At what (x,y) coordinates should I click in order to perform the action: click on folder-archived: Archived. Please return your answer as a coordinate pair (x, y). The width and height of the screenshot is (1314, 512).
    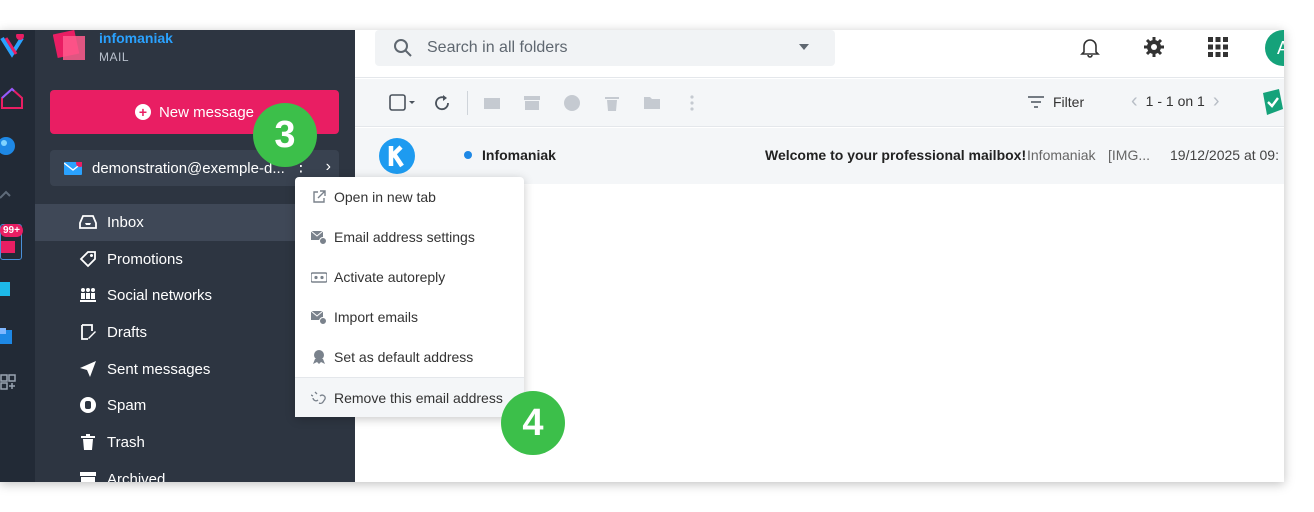
    Looking at the image, I should click on (195, 471).